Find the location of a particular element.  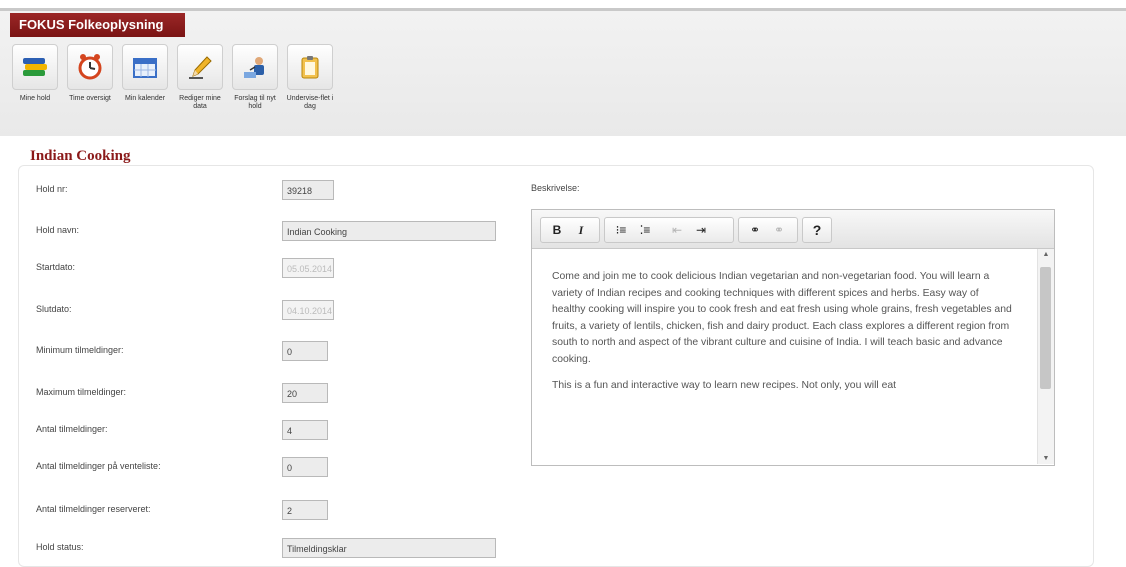

unordered-list-icon: ⁚≡ is located at coordinates (645, 230).